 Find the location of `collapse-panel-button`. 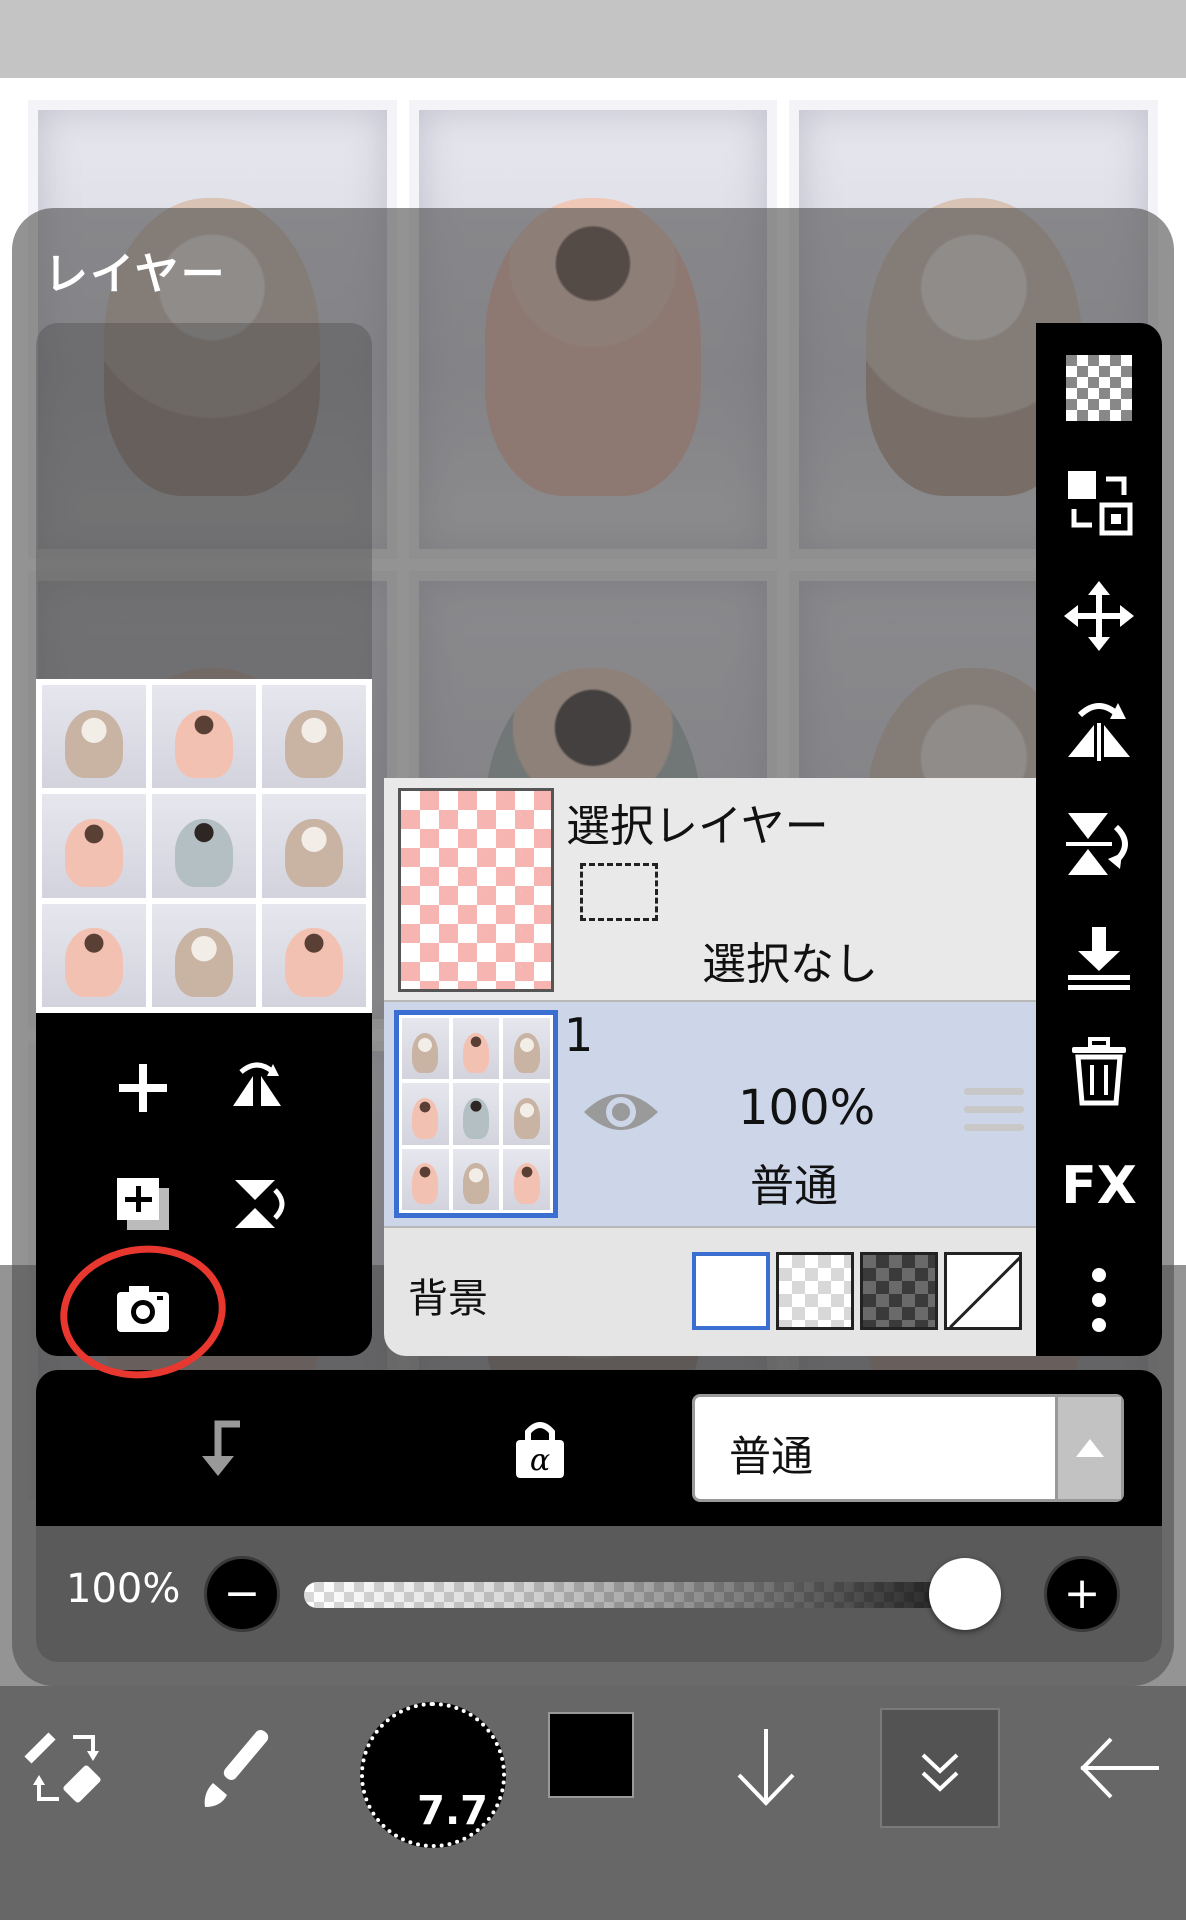

collapse-panel-button is located at coordinates (940, 1768).